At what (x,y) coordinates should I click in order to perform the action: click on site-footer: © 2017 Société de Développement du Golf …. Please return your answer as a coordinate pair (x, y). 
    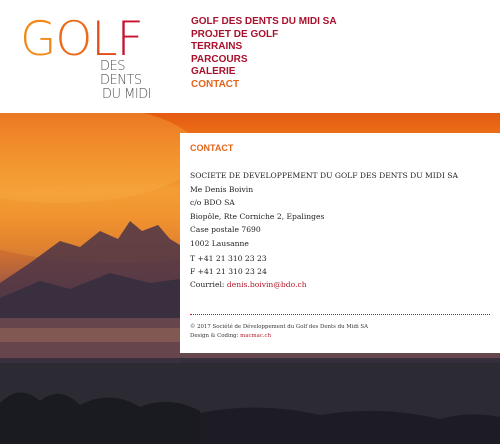
    Looking at the image, I should click on (279, 331).